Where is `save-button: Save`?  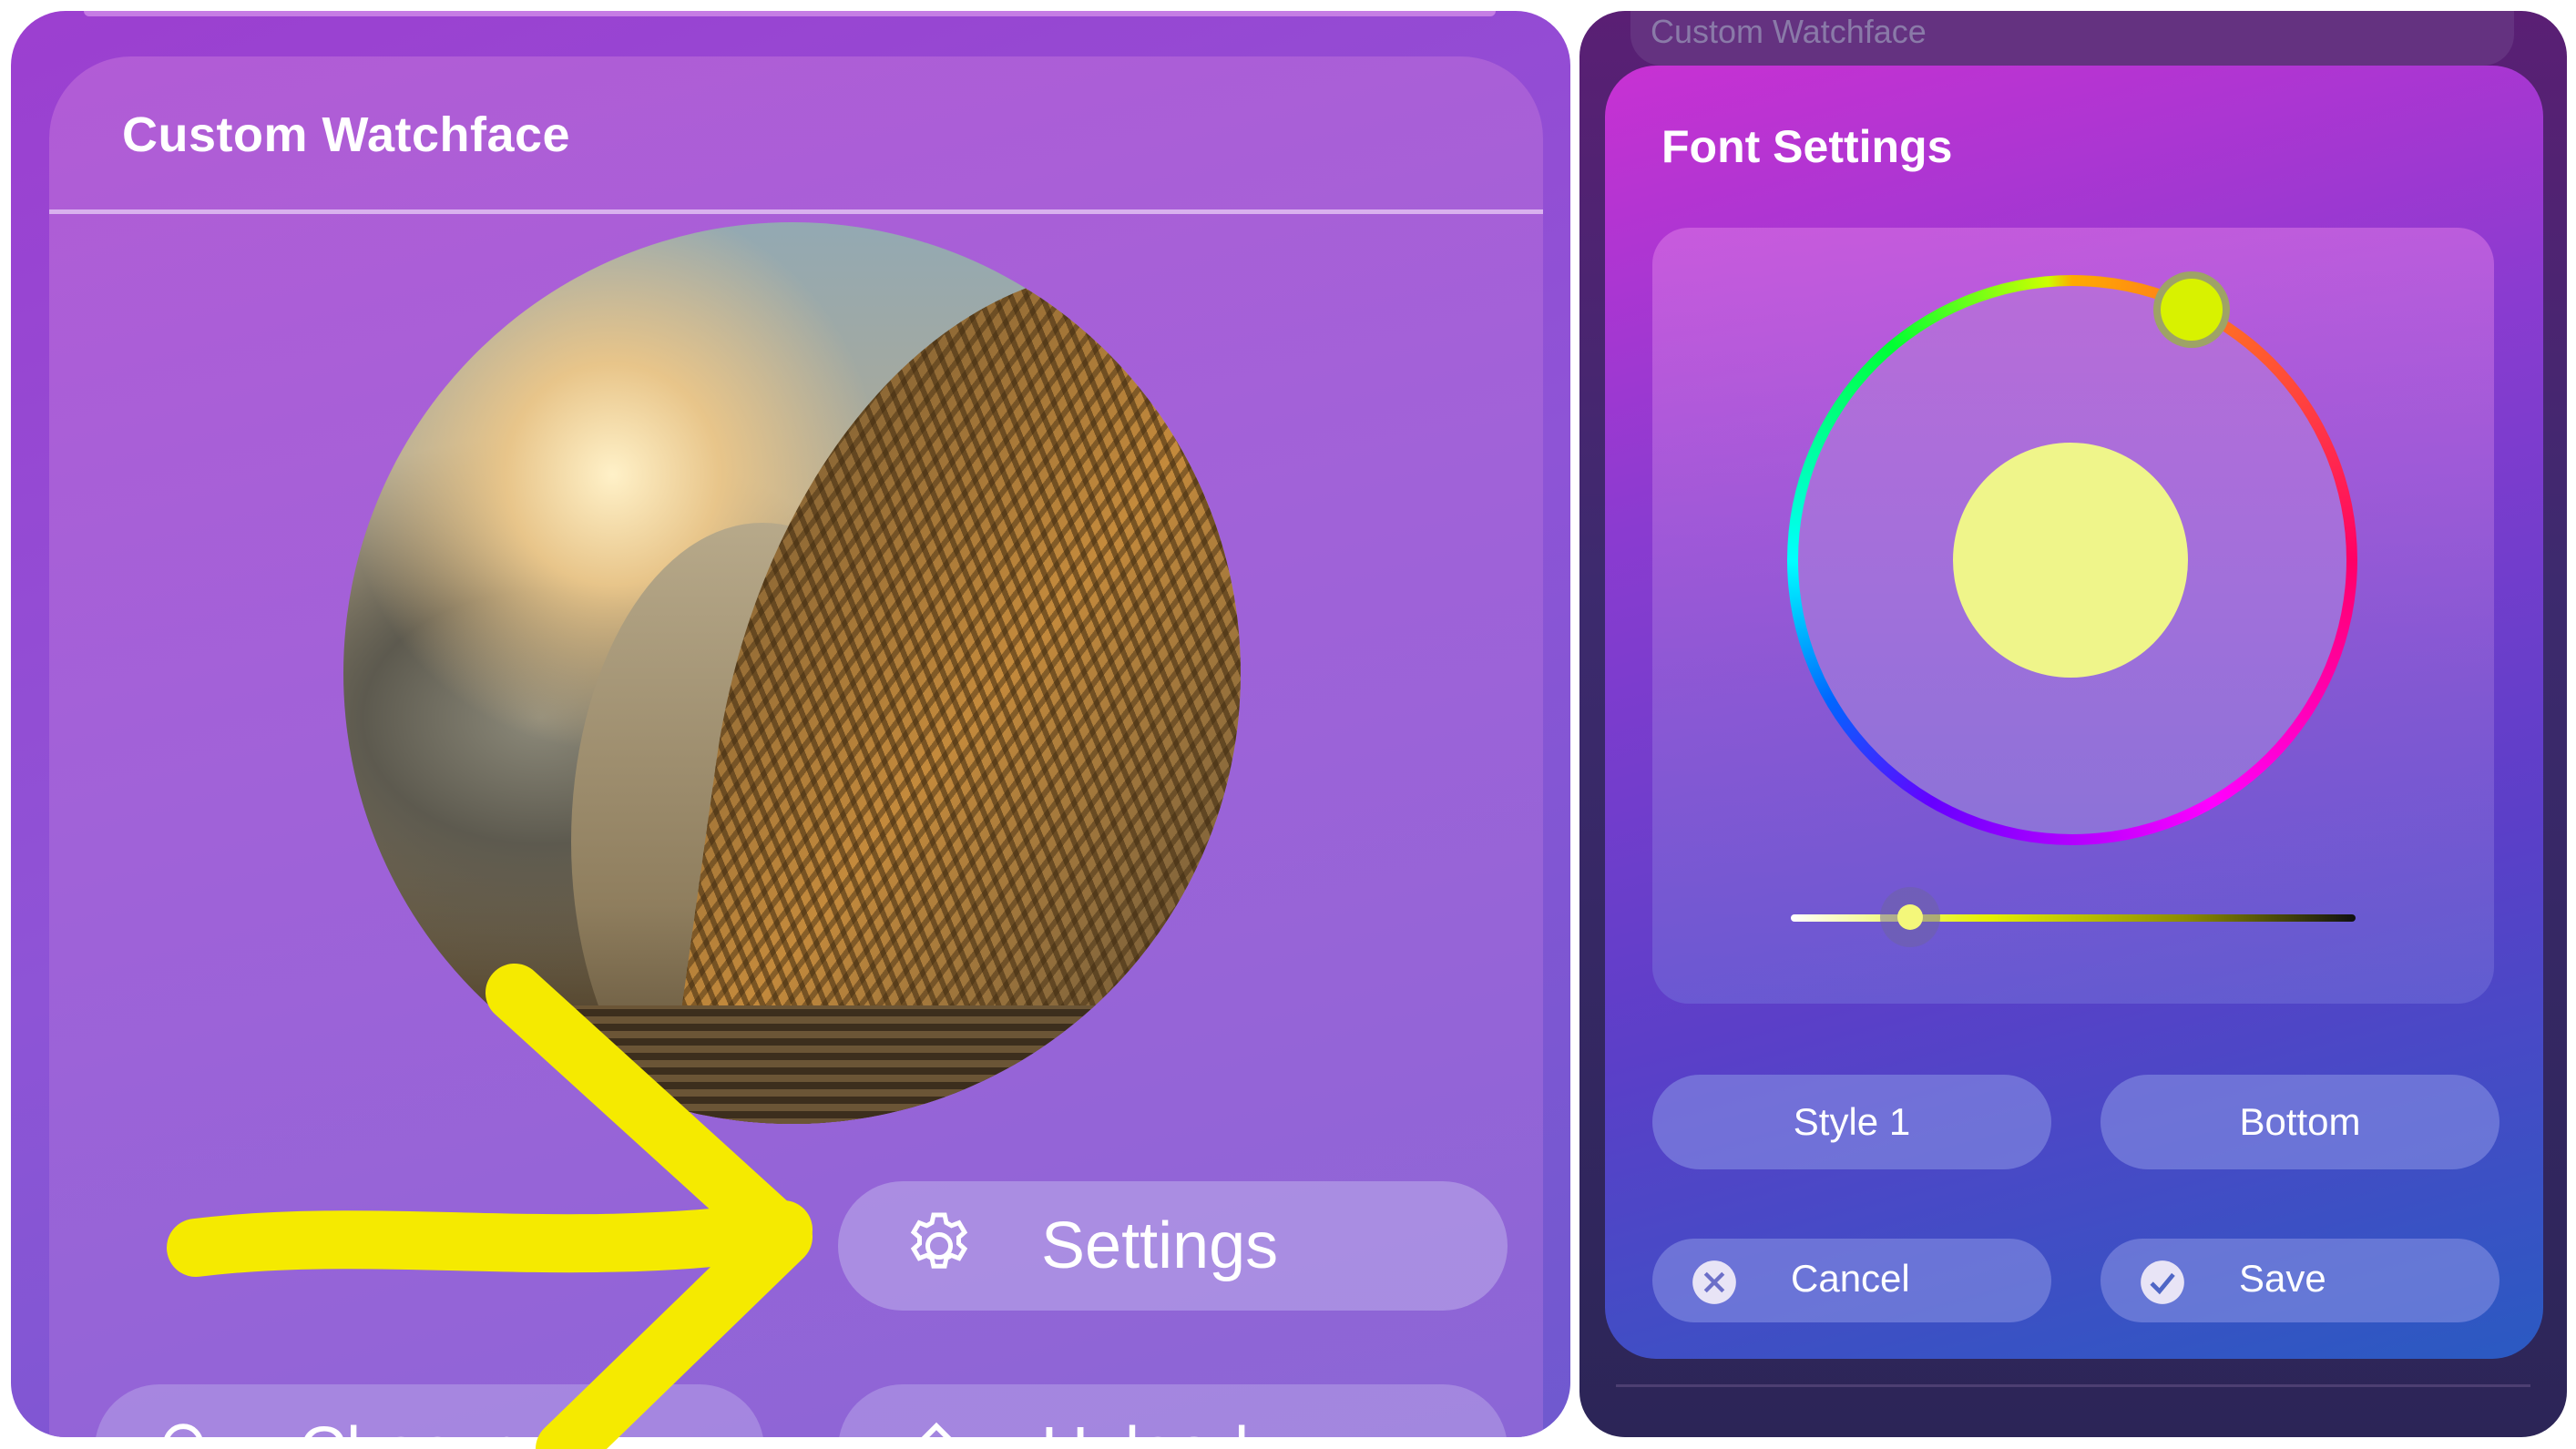 save-button: Save is located at coordinates (2300, 1280).